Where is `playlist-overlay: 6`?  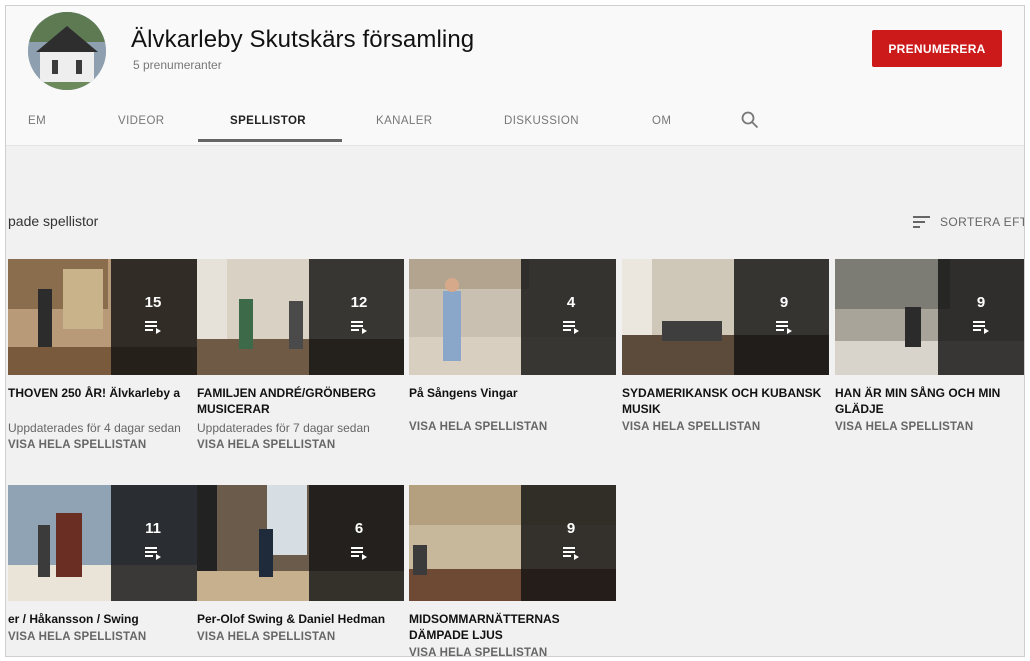 playlist-overlay: 6 is located at coordinates (356, 543).